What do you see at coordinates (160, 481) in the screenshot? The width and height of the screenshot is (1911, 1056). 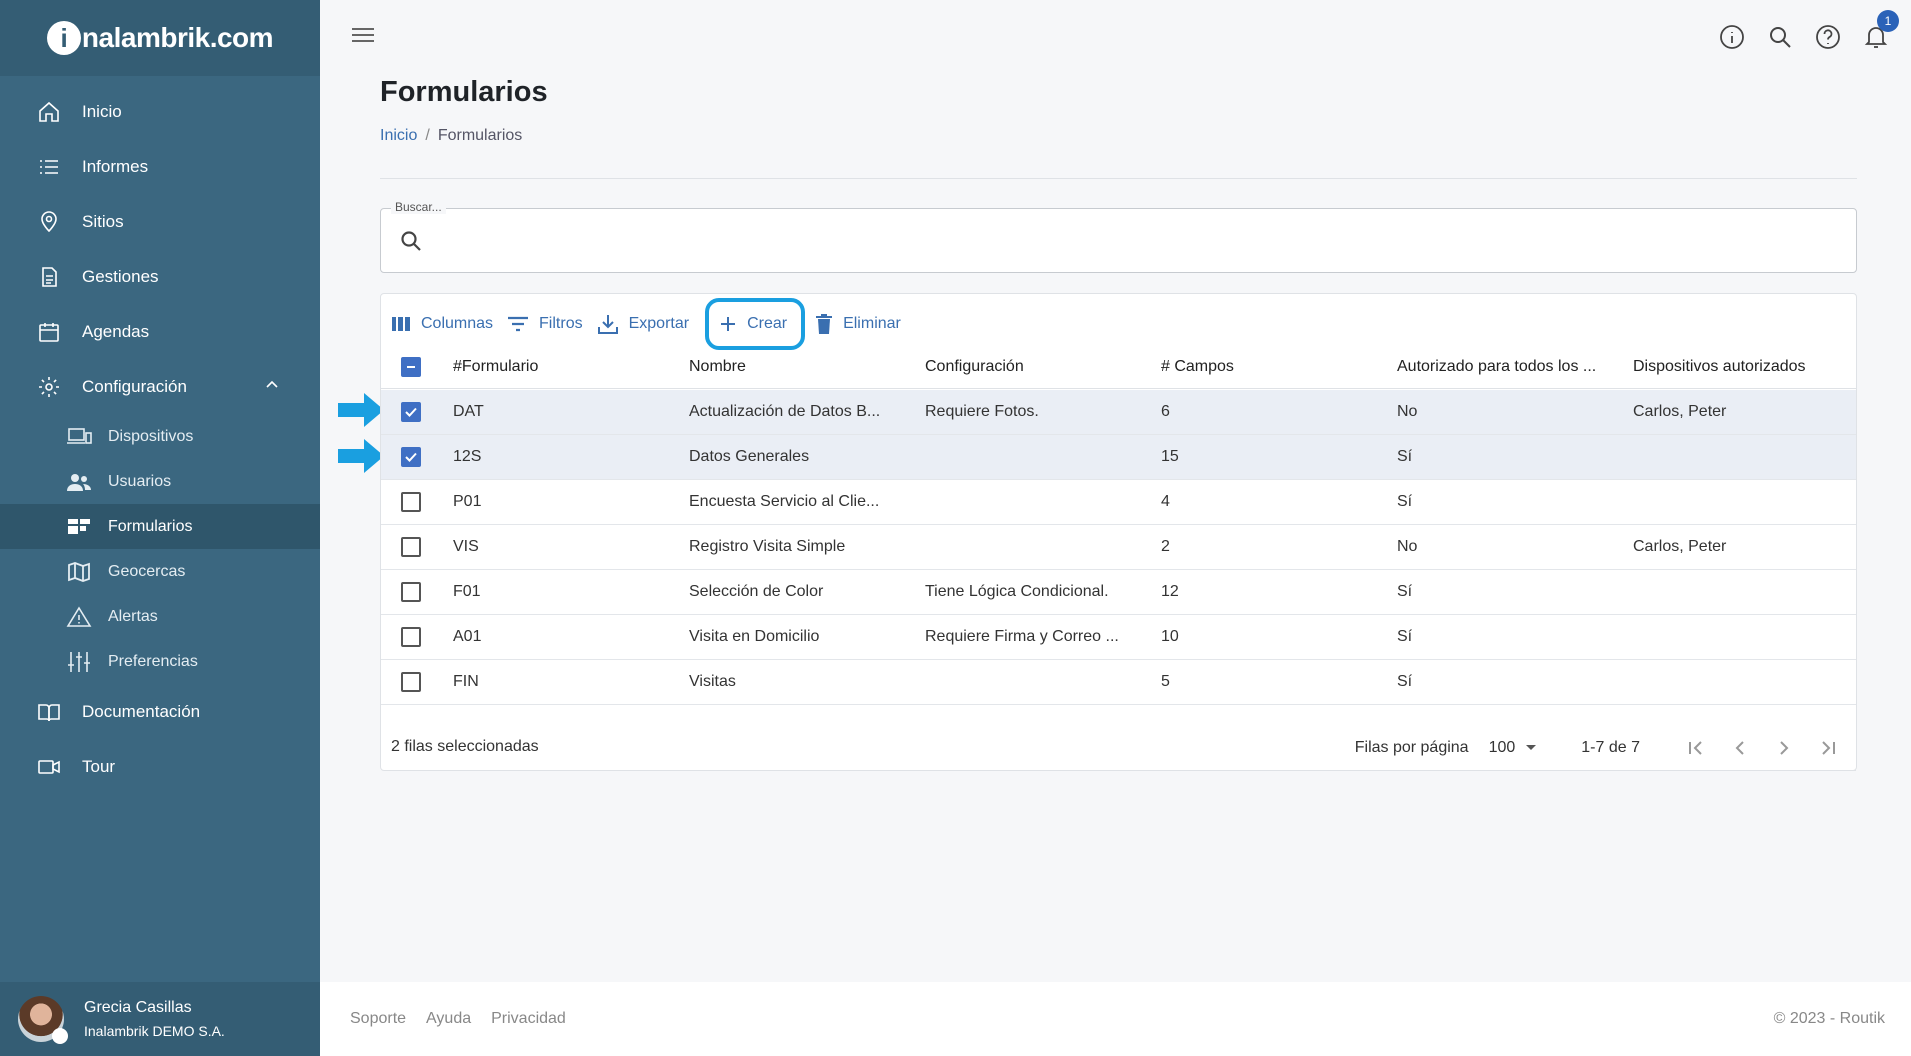 I see `sidebar-subitem-usuarios: Usuarios` at bounding box center [160, 481].